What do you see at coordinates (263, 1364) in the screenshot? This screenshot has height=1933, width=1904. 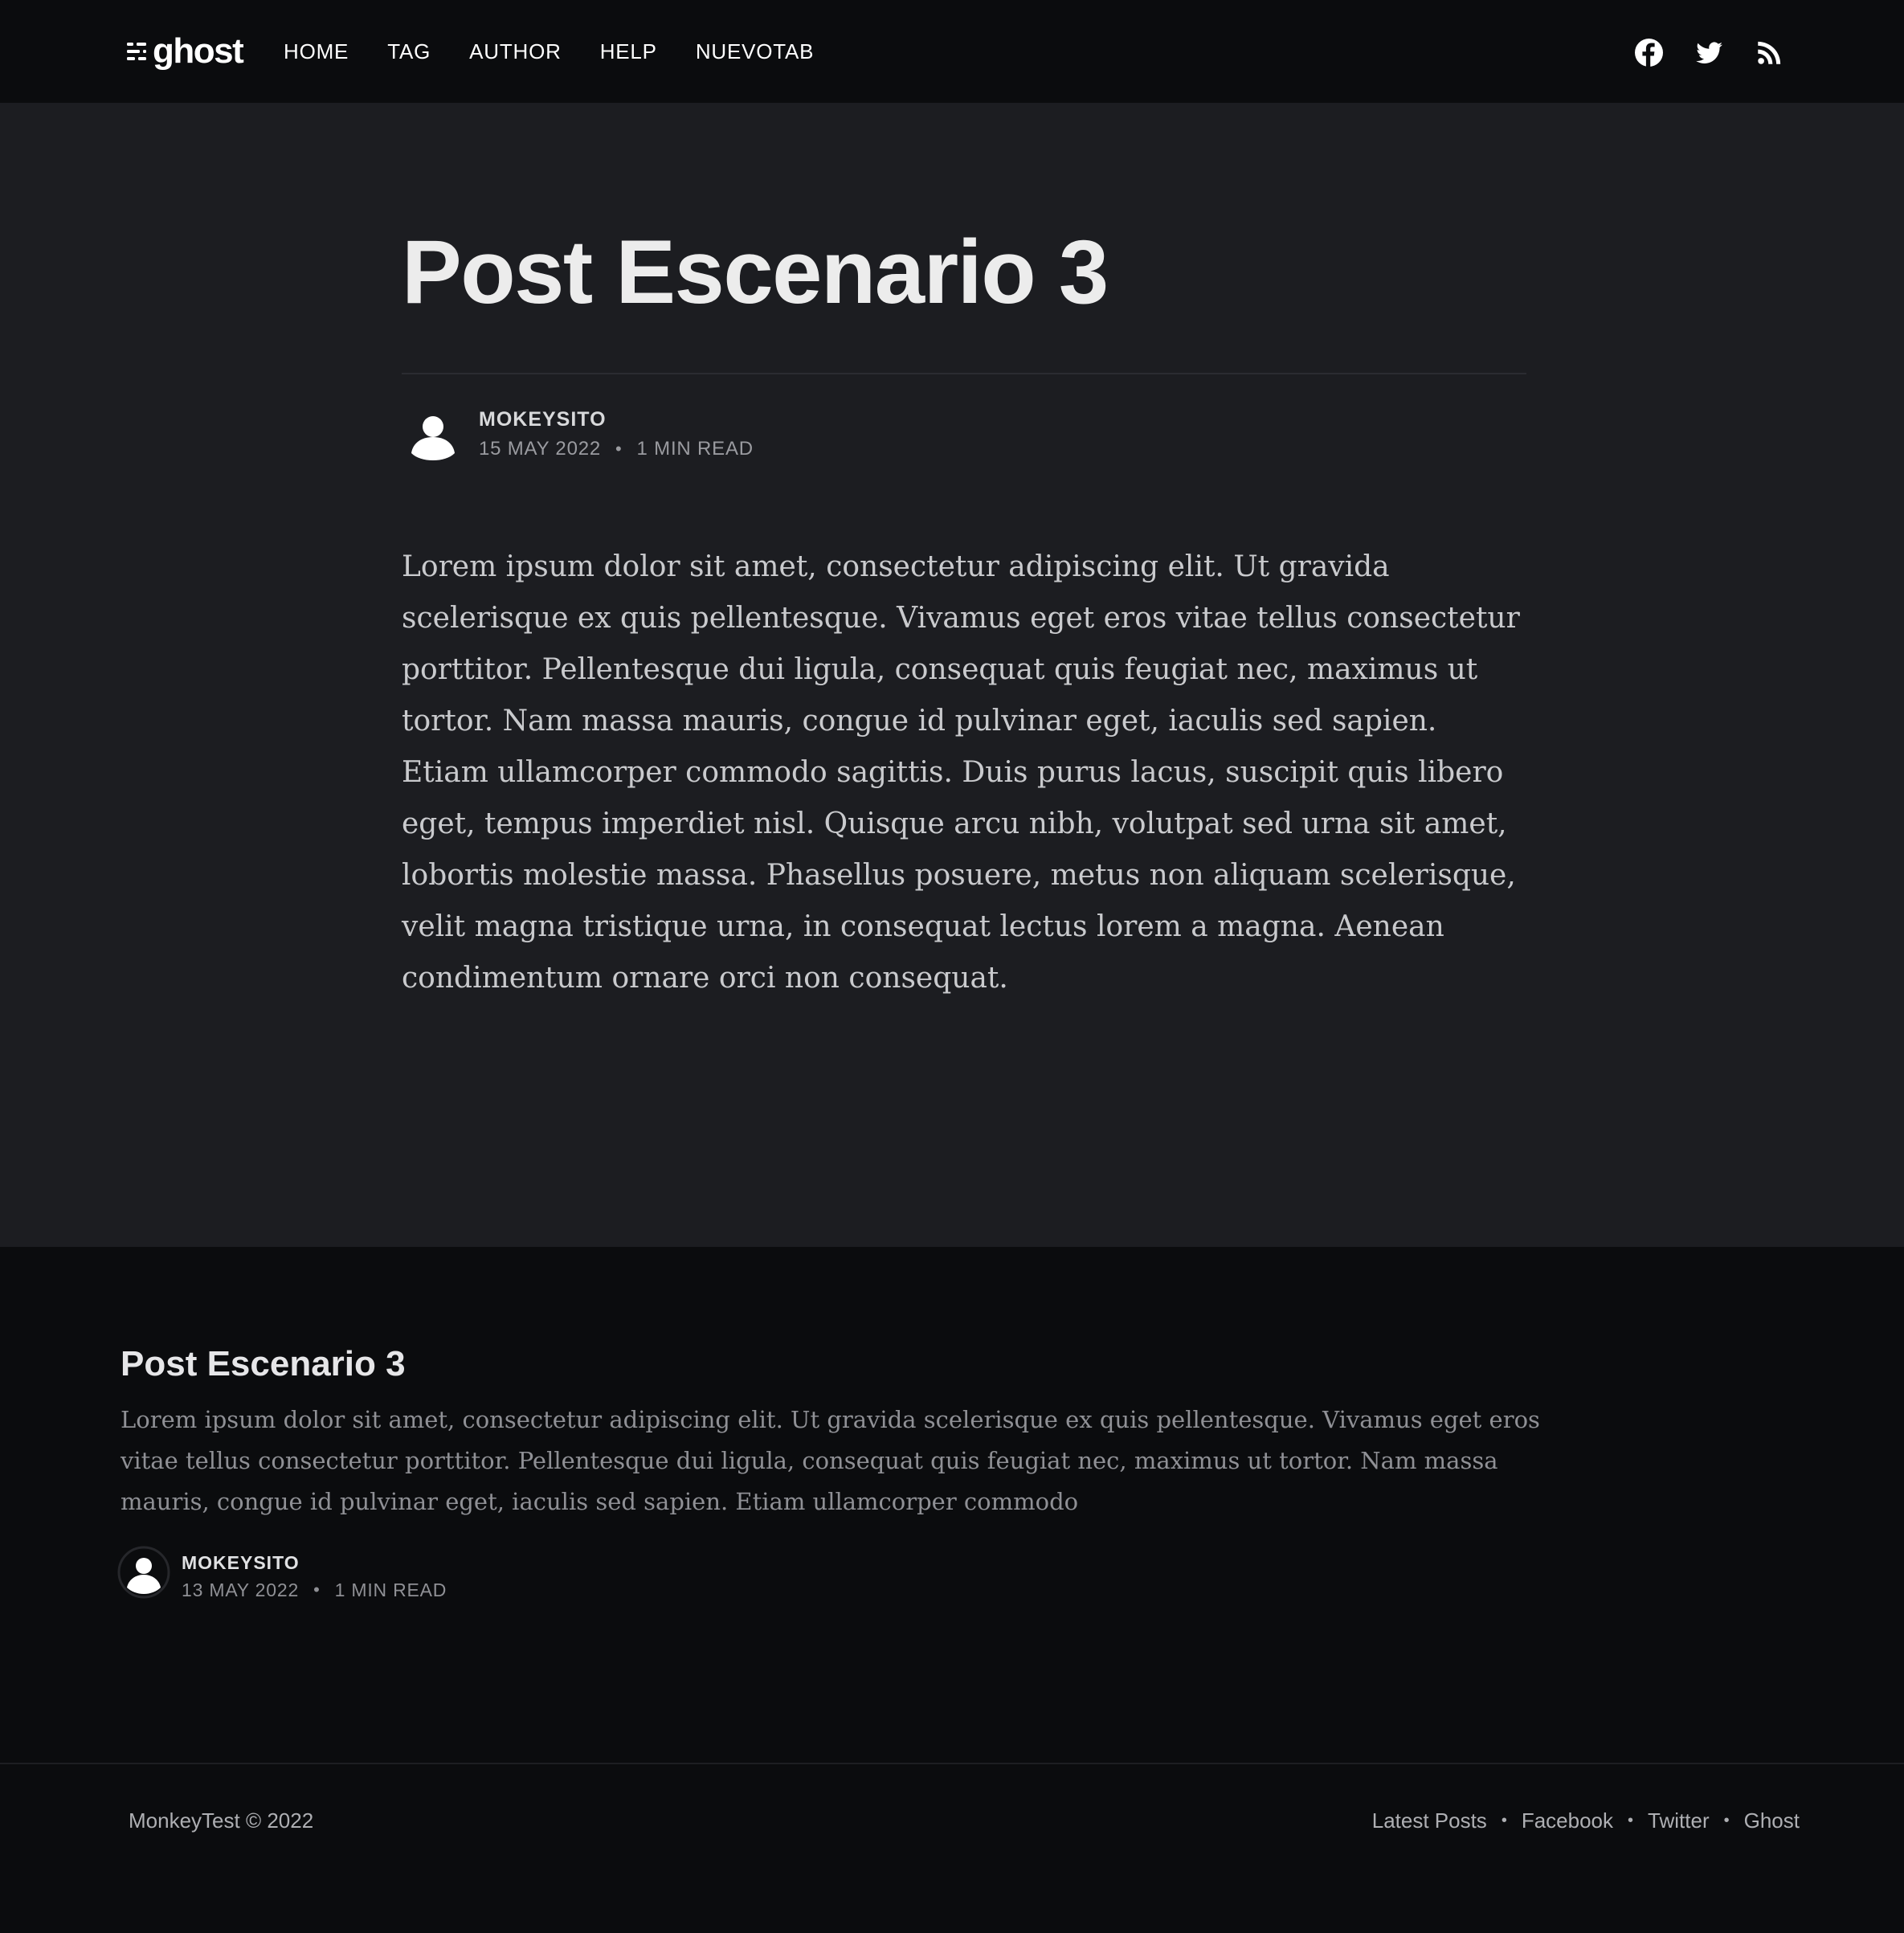 I see `related-post-title: Post Escenario 3` at bounding box center [263, 1364].